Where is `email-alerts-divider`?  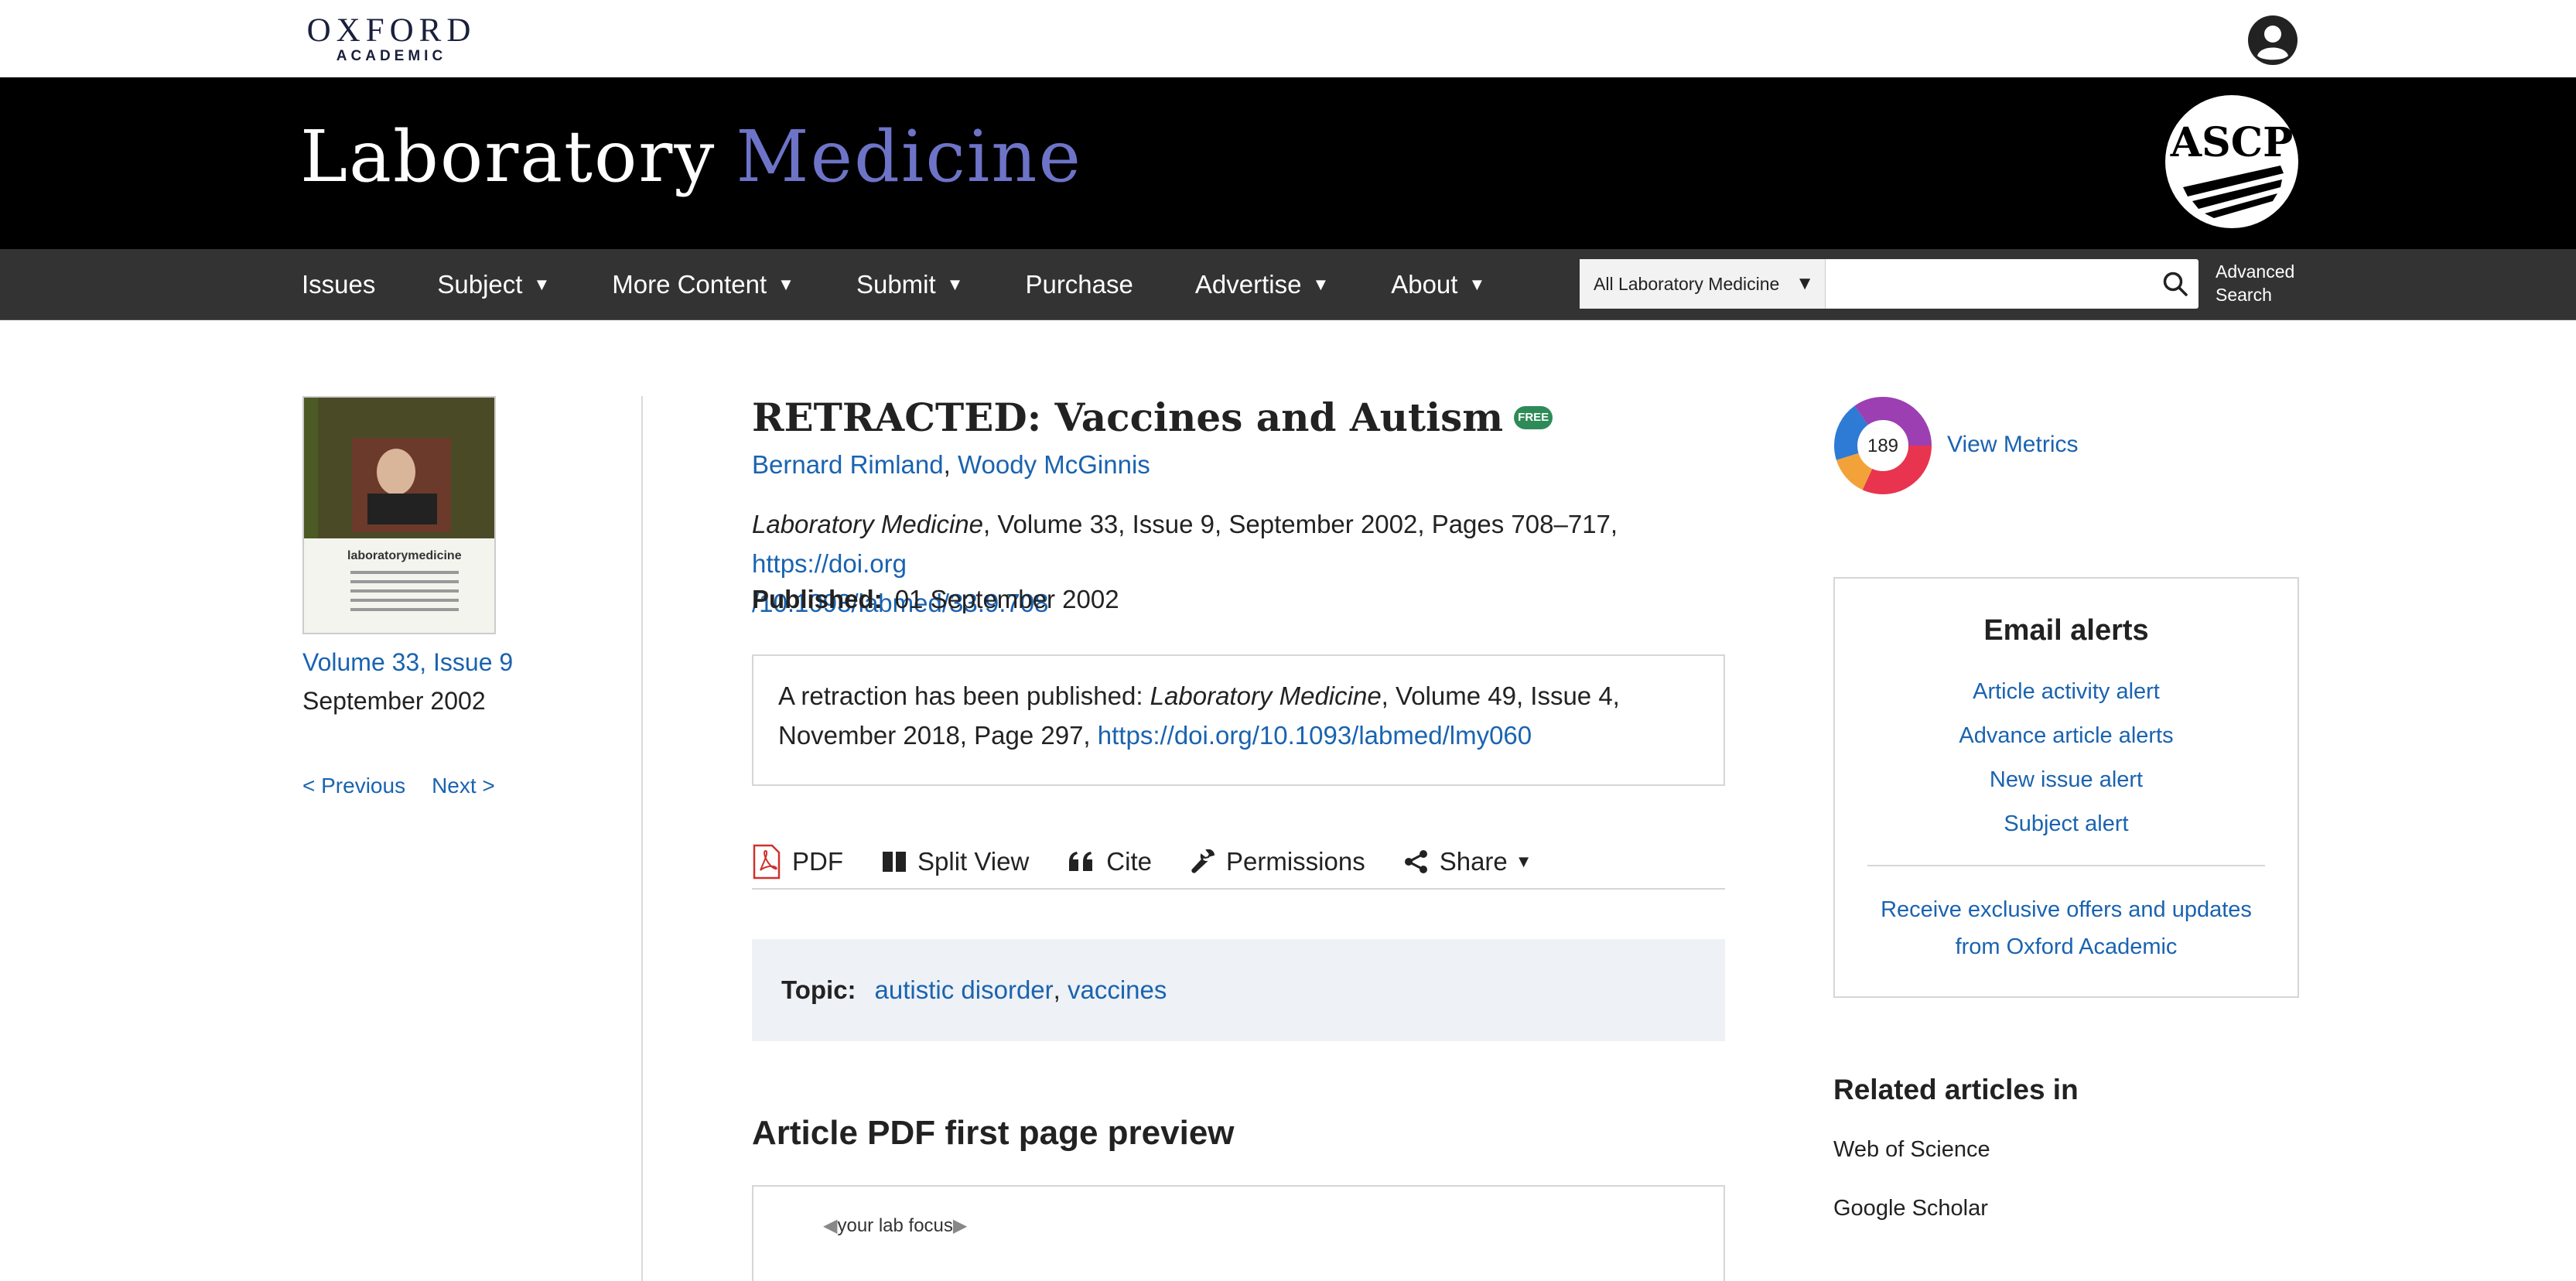 email-alerts-divider is located at coordinates (2066, 865).